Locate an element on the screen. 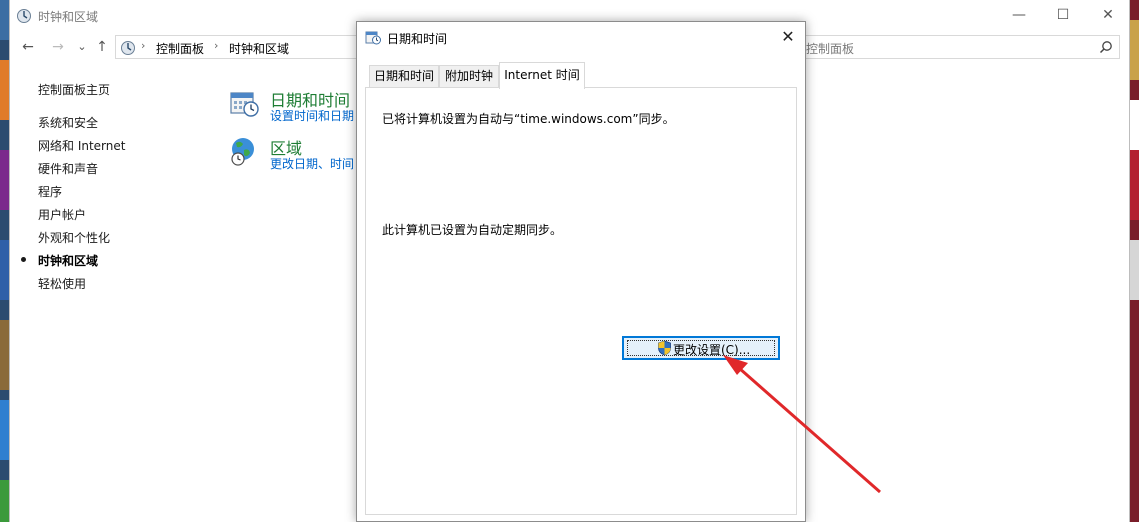 The width and height of the screenshot is (1139, 522). category-region-link: 更改日期、时间 is located at coordinates (312, 163).